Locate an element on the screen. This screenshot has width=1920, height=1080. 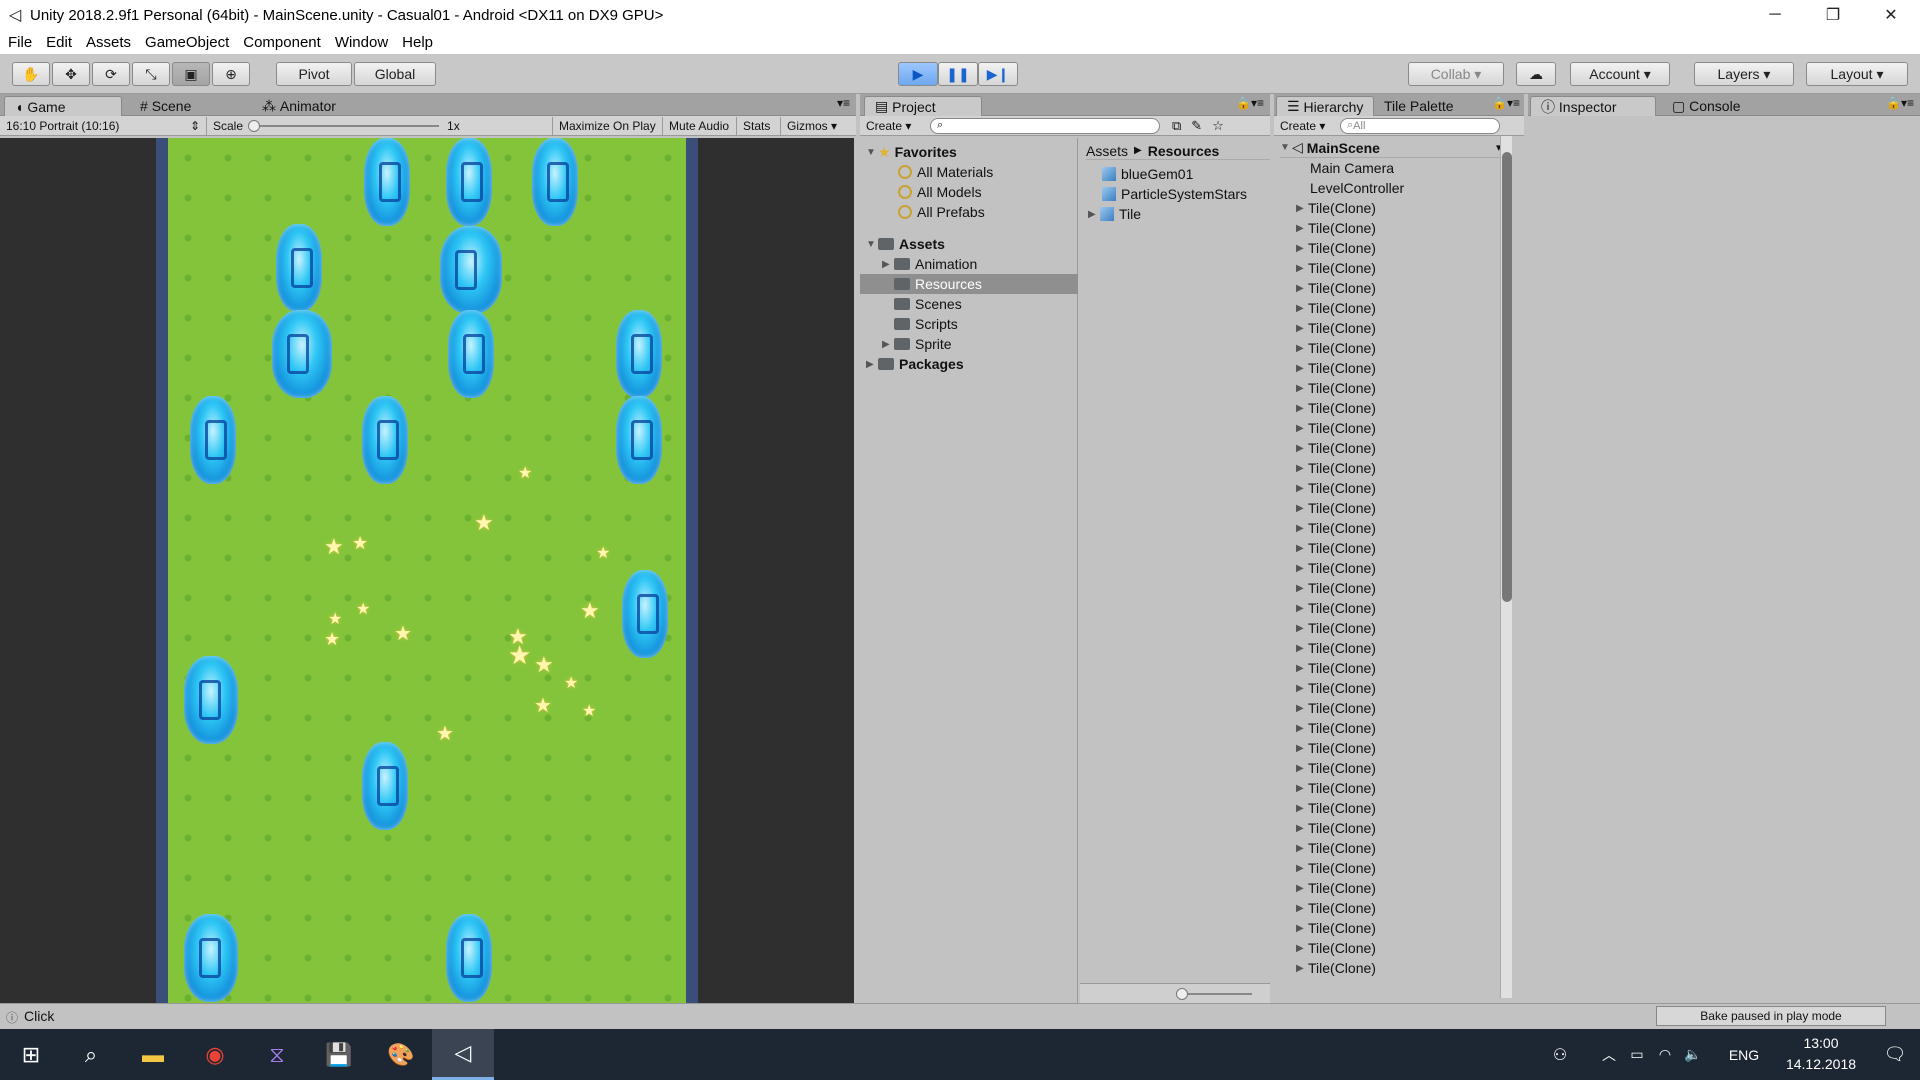
aspect-dropdown: 16:10 Portrait (10:16) ⇕ is located at coordinates (103, 126).